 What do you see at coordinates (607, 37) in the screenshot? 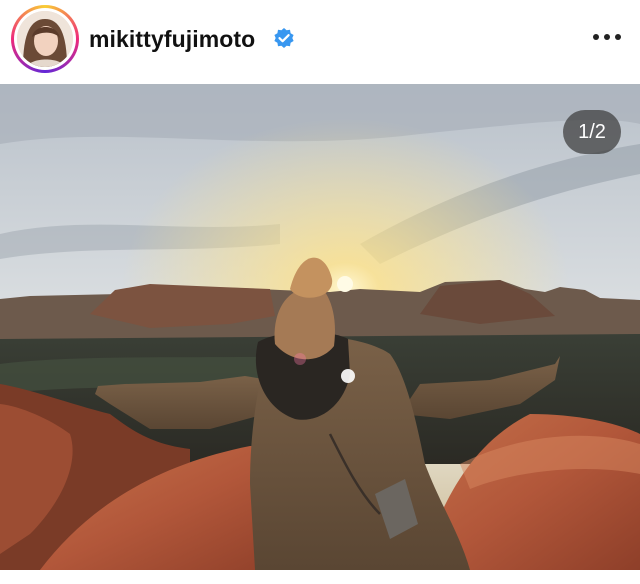
I see `more-options-icon` at bounding box center [607, 37].